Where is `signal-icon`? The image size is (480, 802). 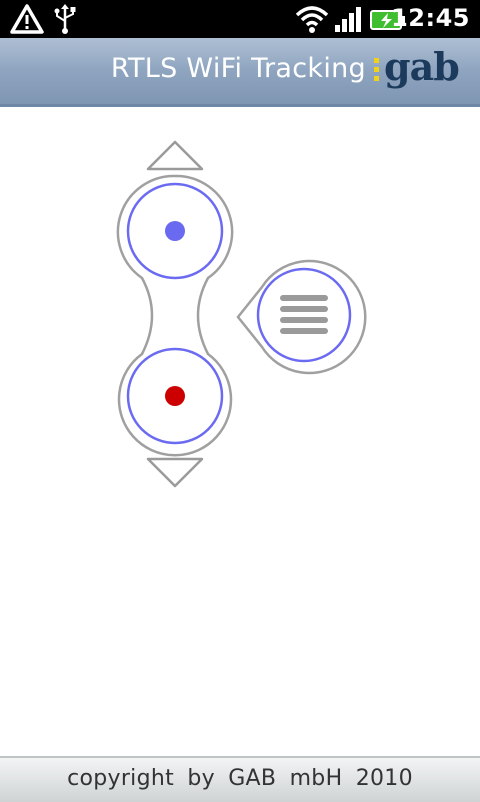
signal-icon is located at coordinates (348, 19).